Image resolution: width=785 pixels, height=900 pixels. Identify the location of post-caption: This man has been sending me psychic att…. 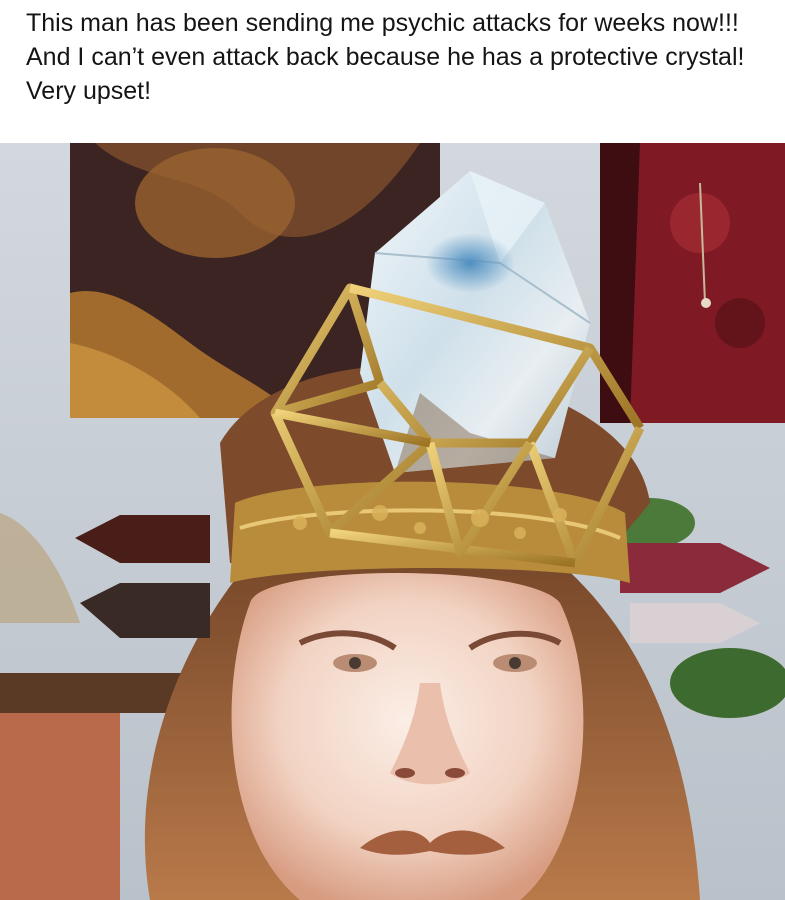
(385, 57).